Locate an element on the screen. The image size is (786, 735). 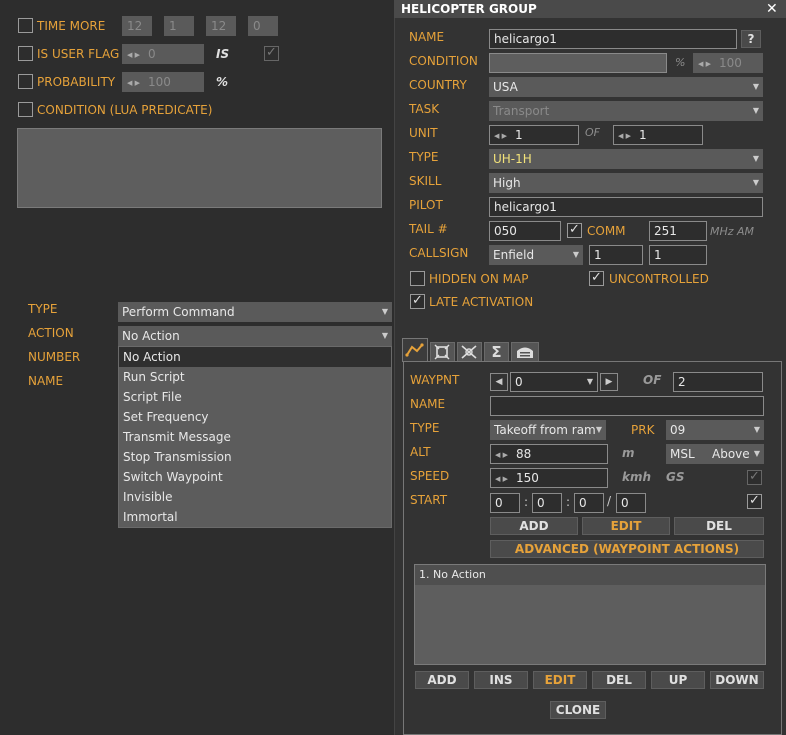
unit-spinner: ◀ ▶ 1 is located at coordinates (534, 135).